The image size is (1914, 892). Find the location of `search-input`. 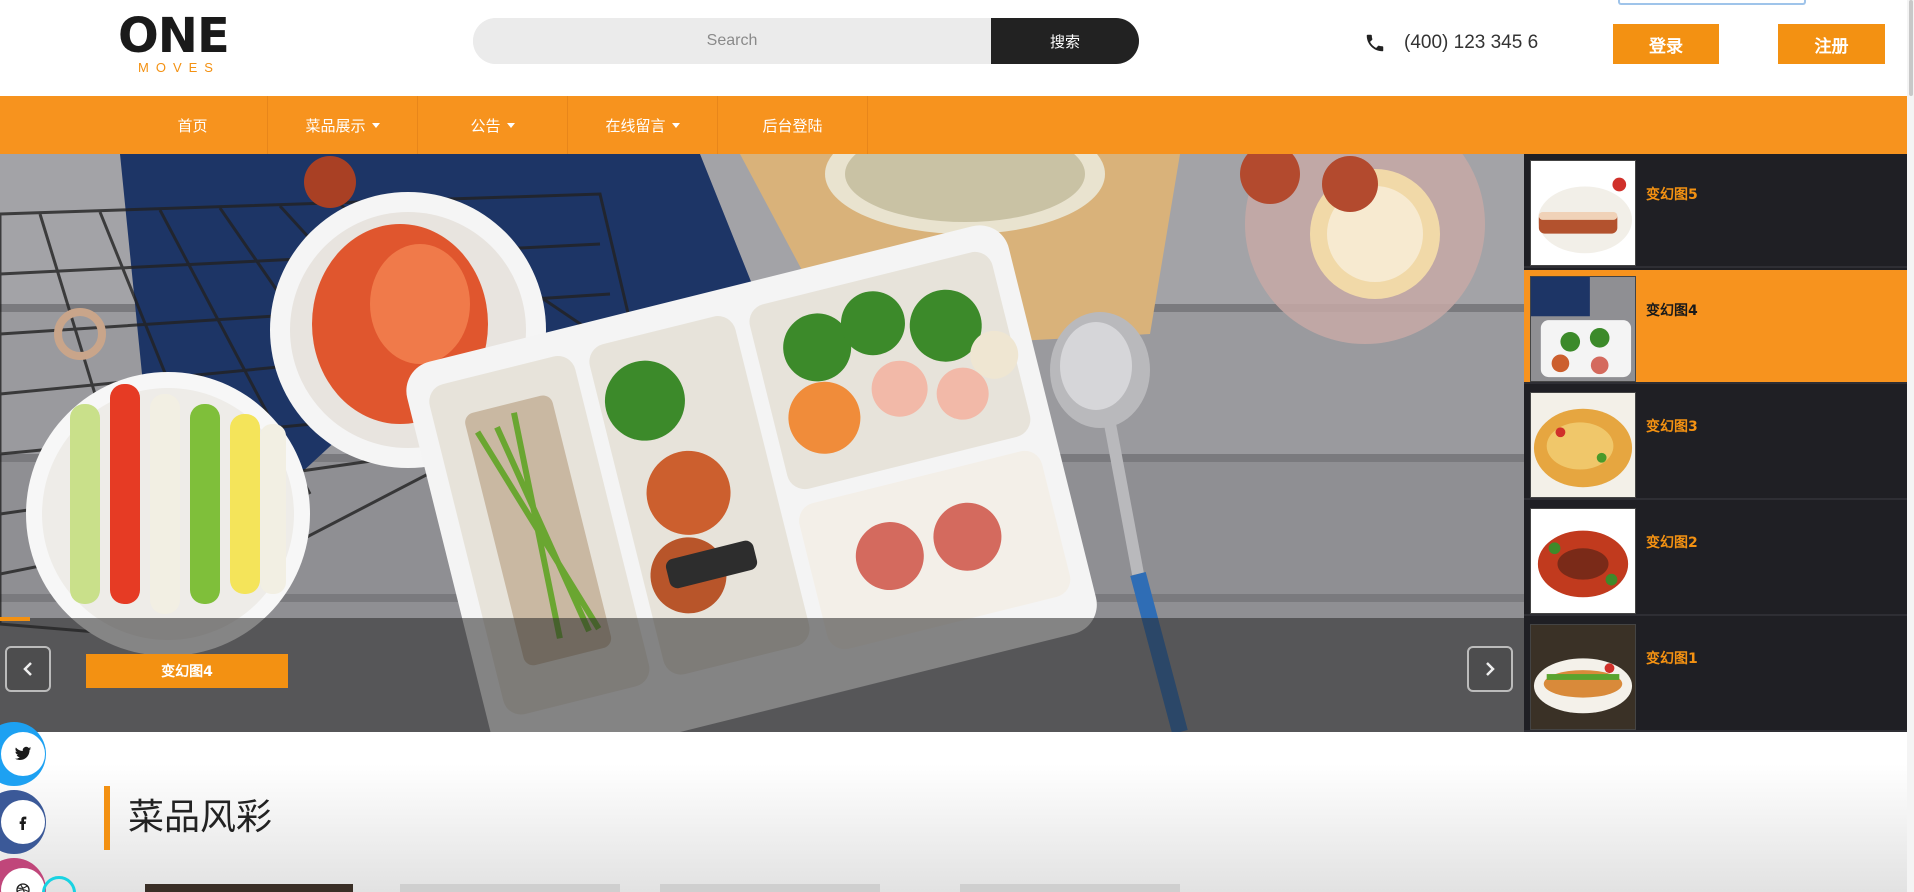

search-input is located at coordinates (732, 41).